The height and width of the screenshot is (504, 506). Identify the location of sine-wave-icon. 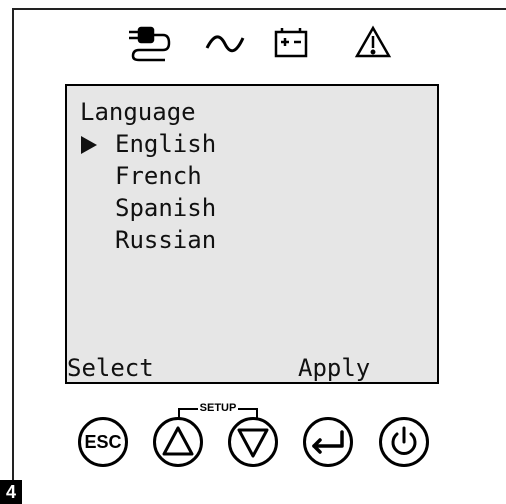
(225, 44).